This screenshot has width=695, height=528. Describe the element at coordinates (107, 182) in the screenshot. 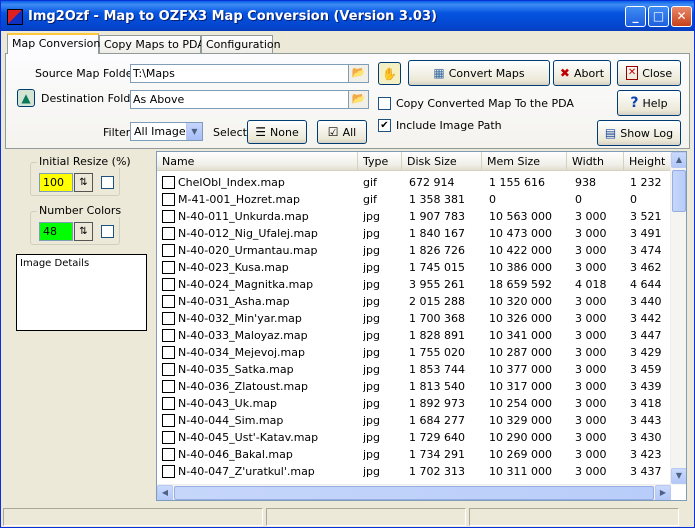

I see `initial-resize-checkbox` at that location.